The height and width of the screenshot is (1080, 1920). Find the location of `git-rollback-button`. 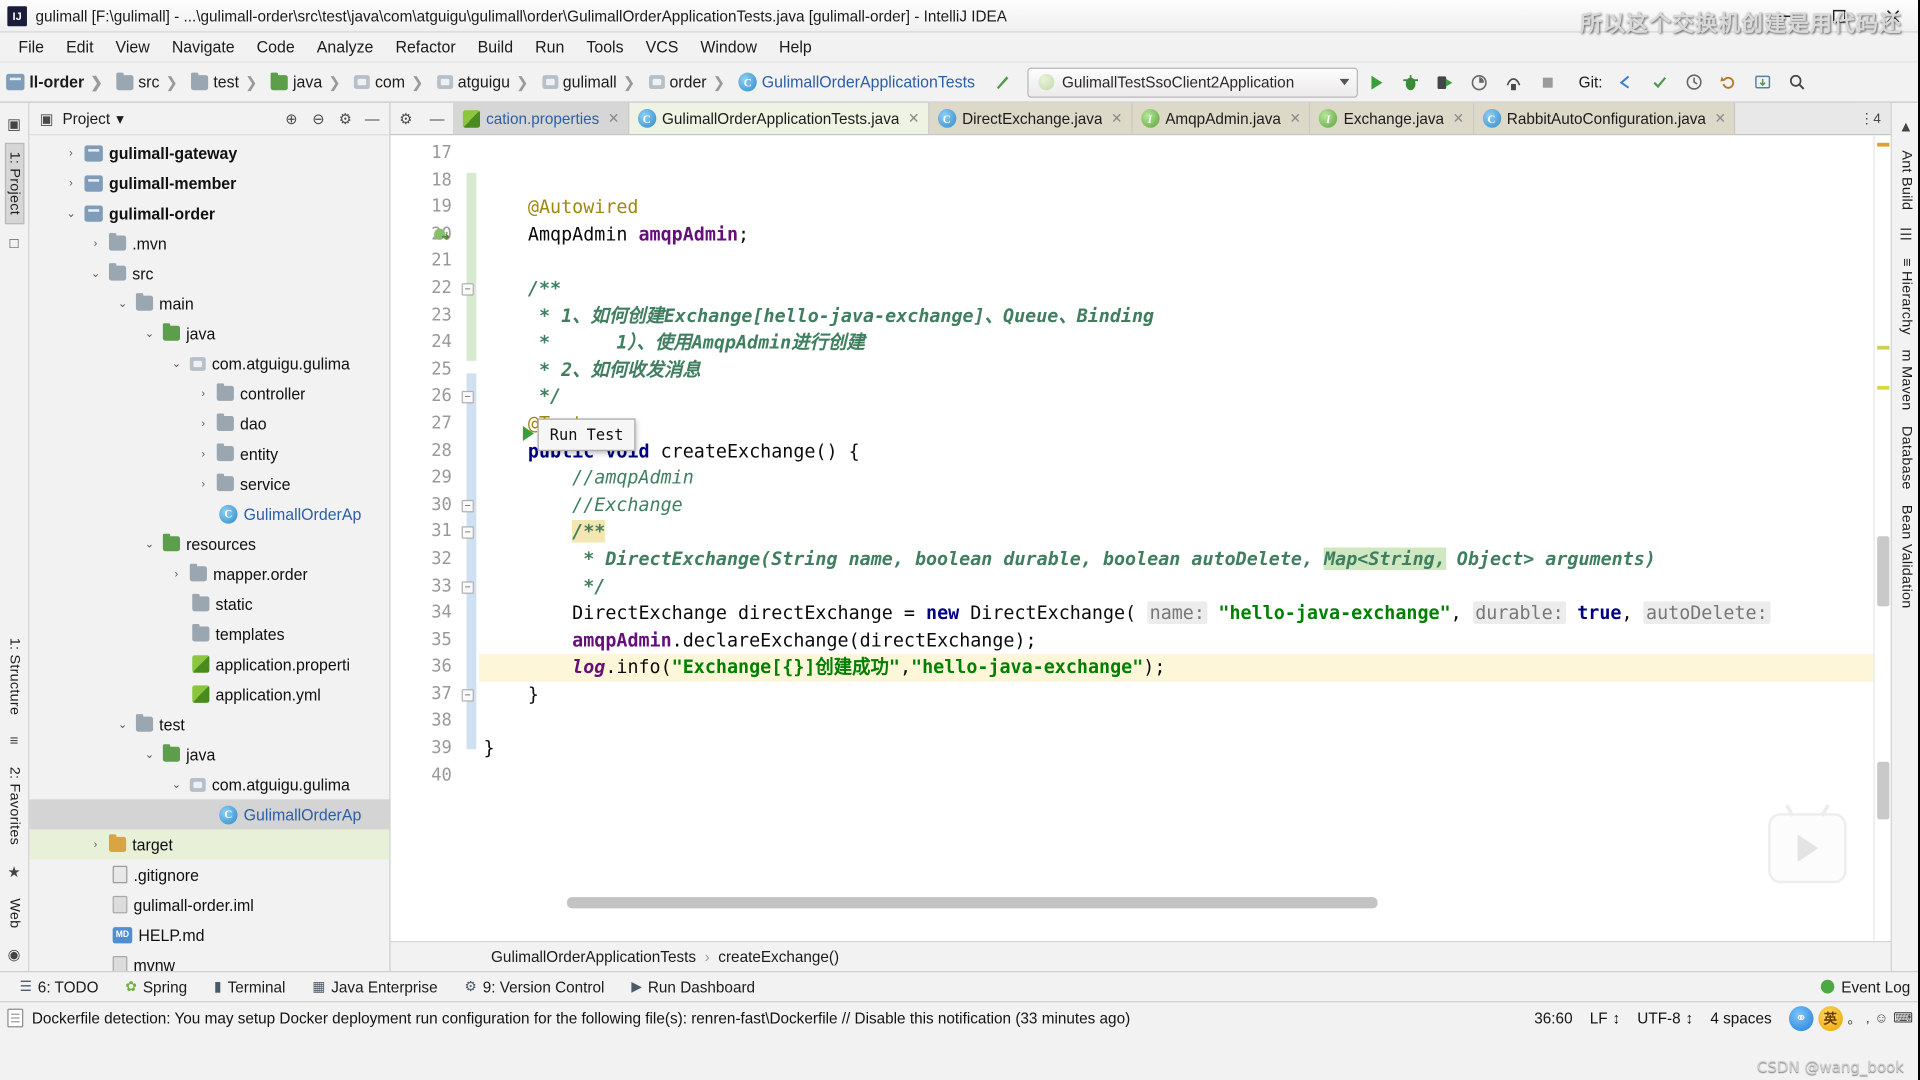

git-rollback-button is located at coordinates (1729, 82).